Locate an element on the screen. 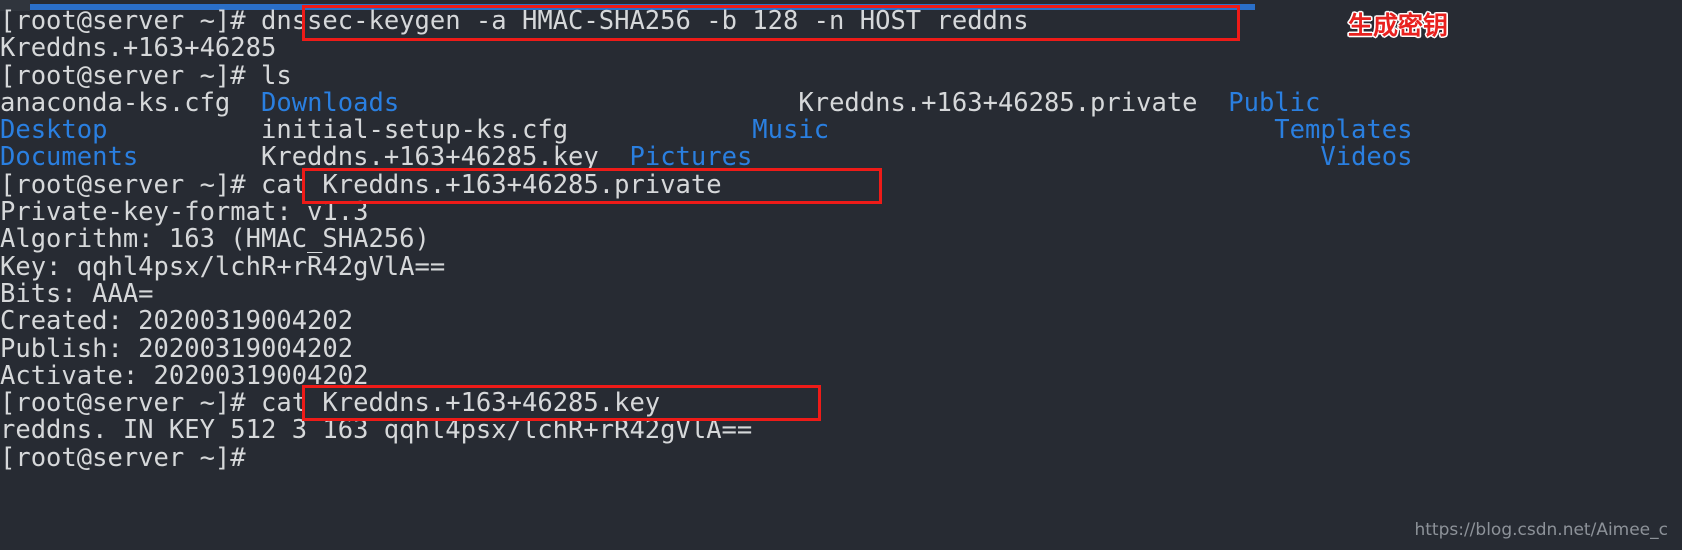 The image size is (1682, 550). terminal-line-key: Key: qqhl4psx/lchR+rR42gVlA== is located at coordinates (841, 266).